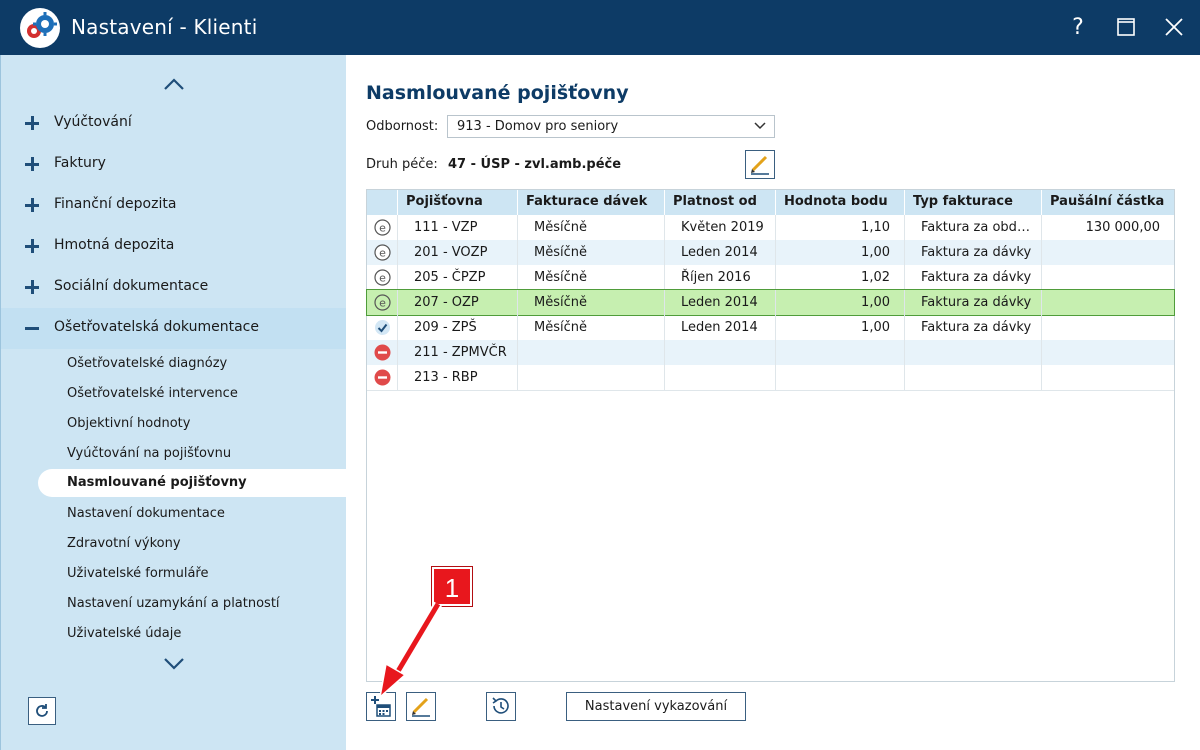 Image resolution: width=1200 pixels, height=750 pixels. I want to click on cell-hodnota, so click(840, 377).